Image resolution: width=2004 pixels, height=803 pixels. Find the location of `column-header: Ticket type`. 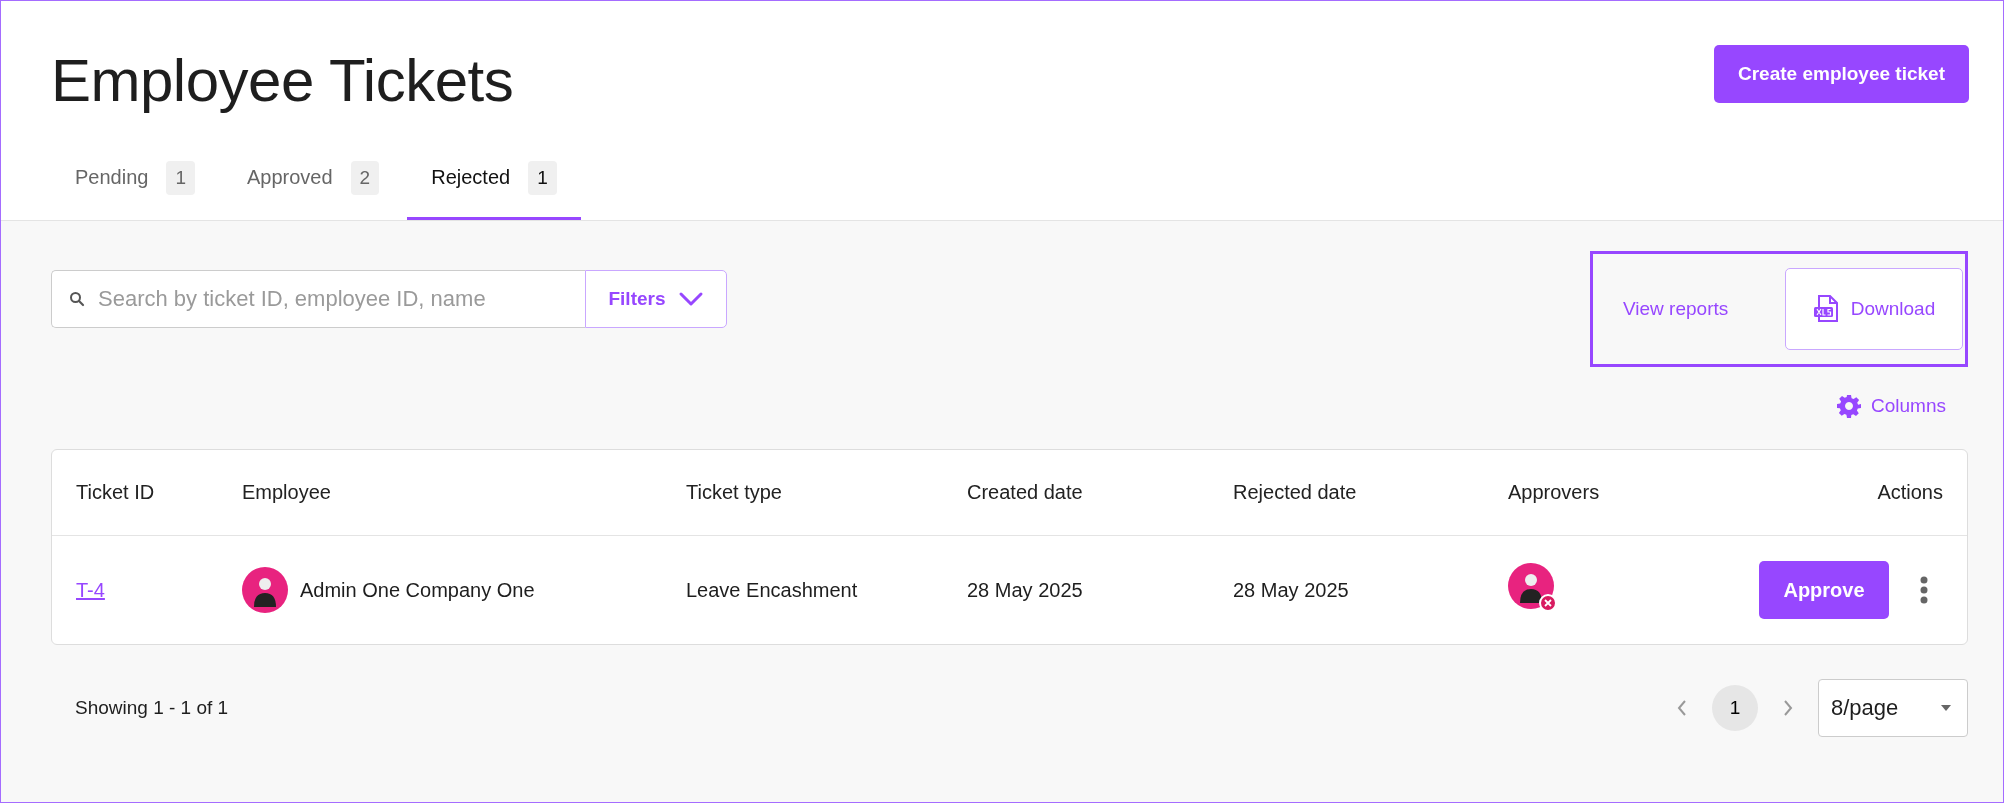

column-header: Ticket type is located at coordinates (734, 492).